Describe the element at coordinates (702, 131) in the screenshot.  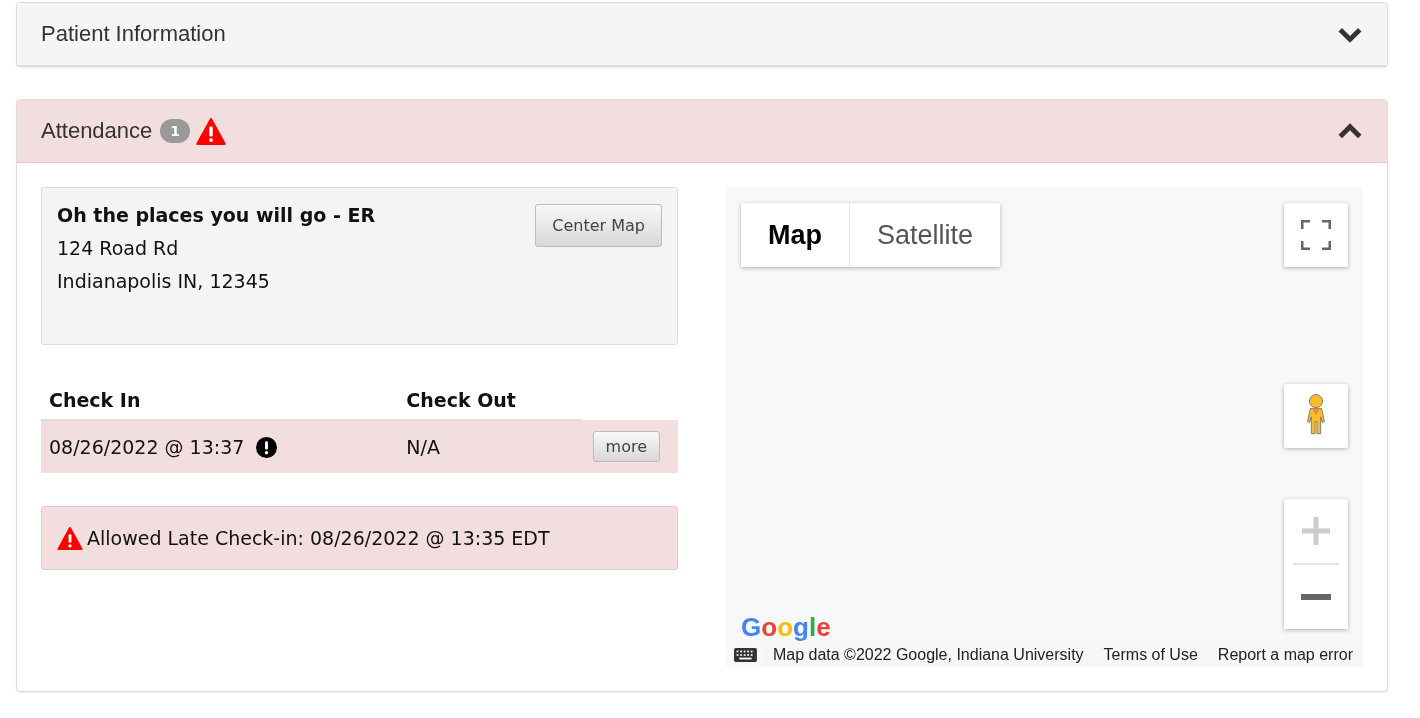
I see `panel-header: Attendance 1` at that location.